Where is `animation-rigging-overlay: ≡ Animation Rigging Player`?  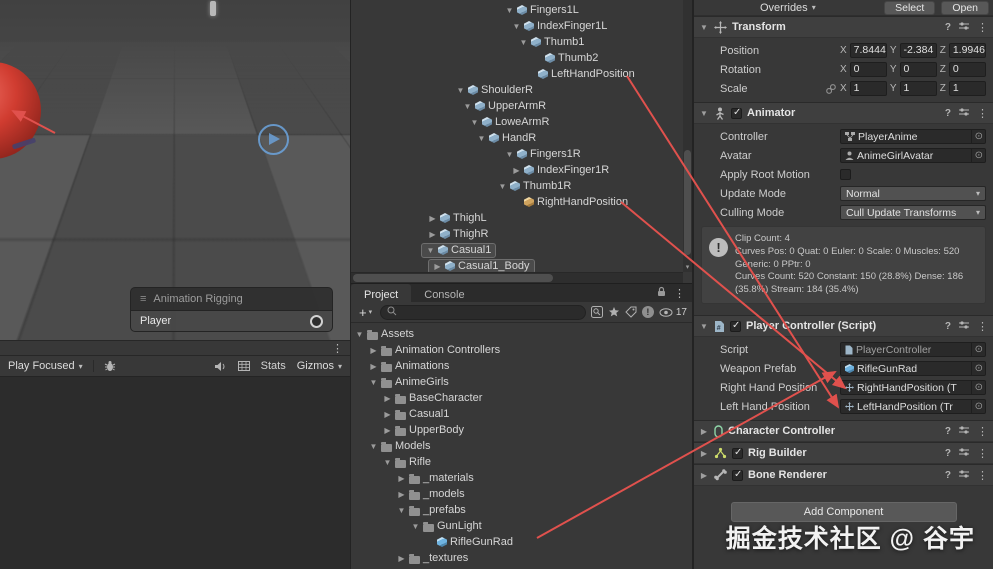
animation-rigging-overlay: ≡ Animation Rigging Player is located at coordinates (231, 309).